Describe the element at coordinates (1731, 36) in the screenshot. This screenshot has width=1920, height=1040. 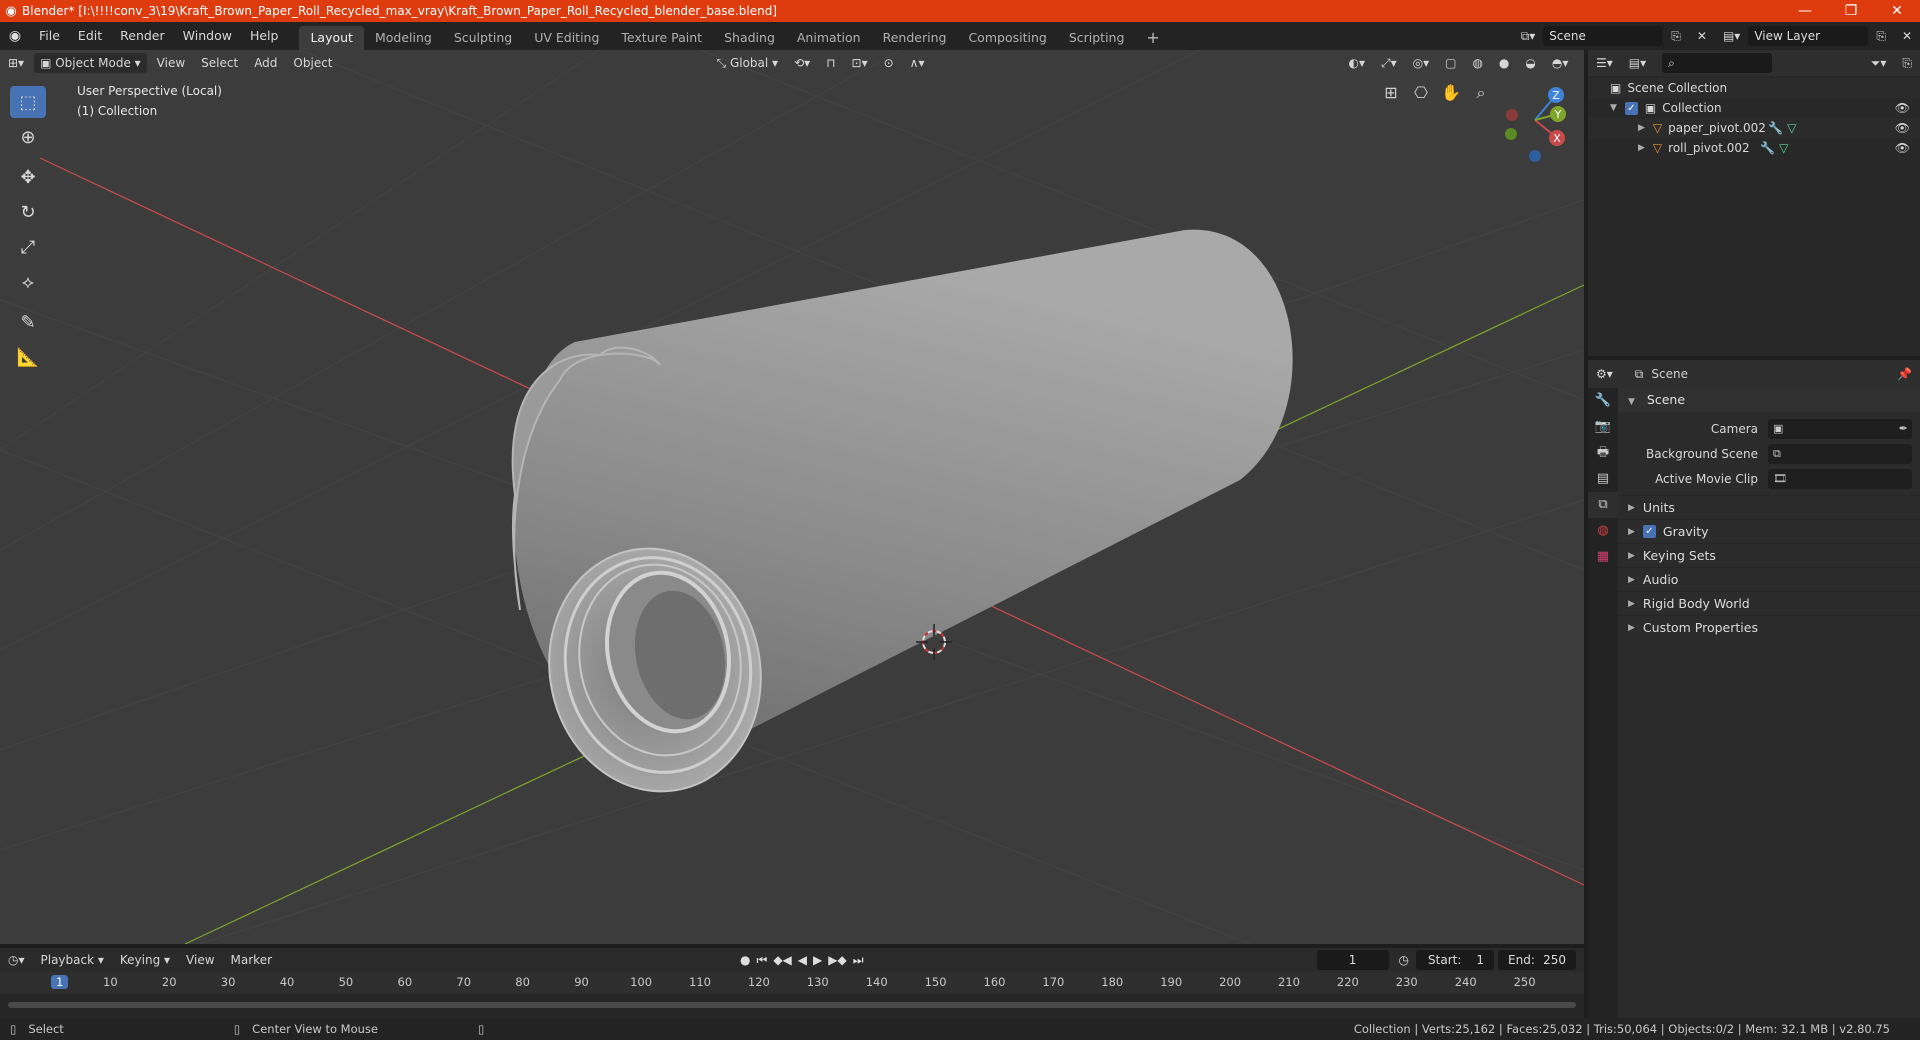
I see `view-layer-browse-icon: ▤▾` at that location.